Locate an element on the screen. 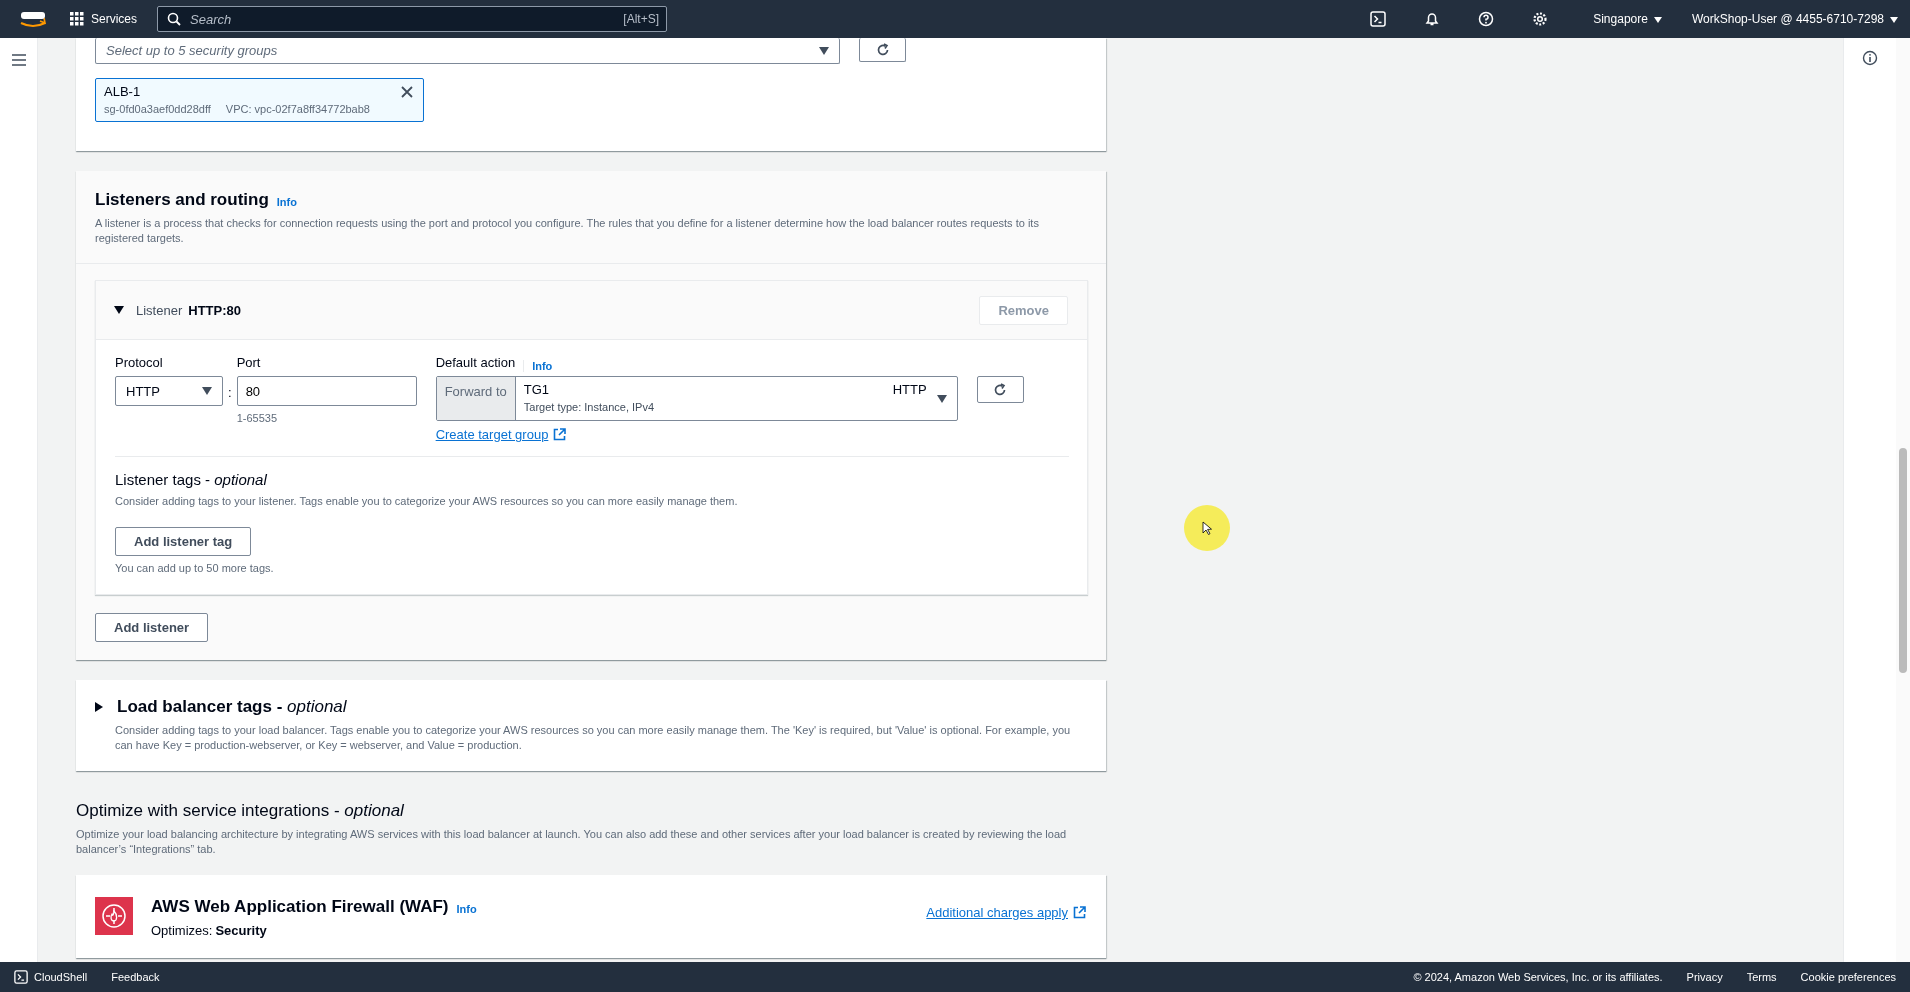 The width and height of the screenshot is (1910, 992). info-icon is located at coordinates (1870, 58).